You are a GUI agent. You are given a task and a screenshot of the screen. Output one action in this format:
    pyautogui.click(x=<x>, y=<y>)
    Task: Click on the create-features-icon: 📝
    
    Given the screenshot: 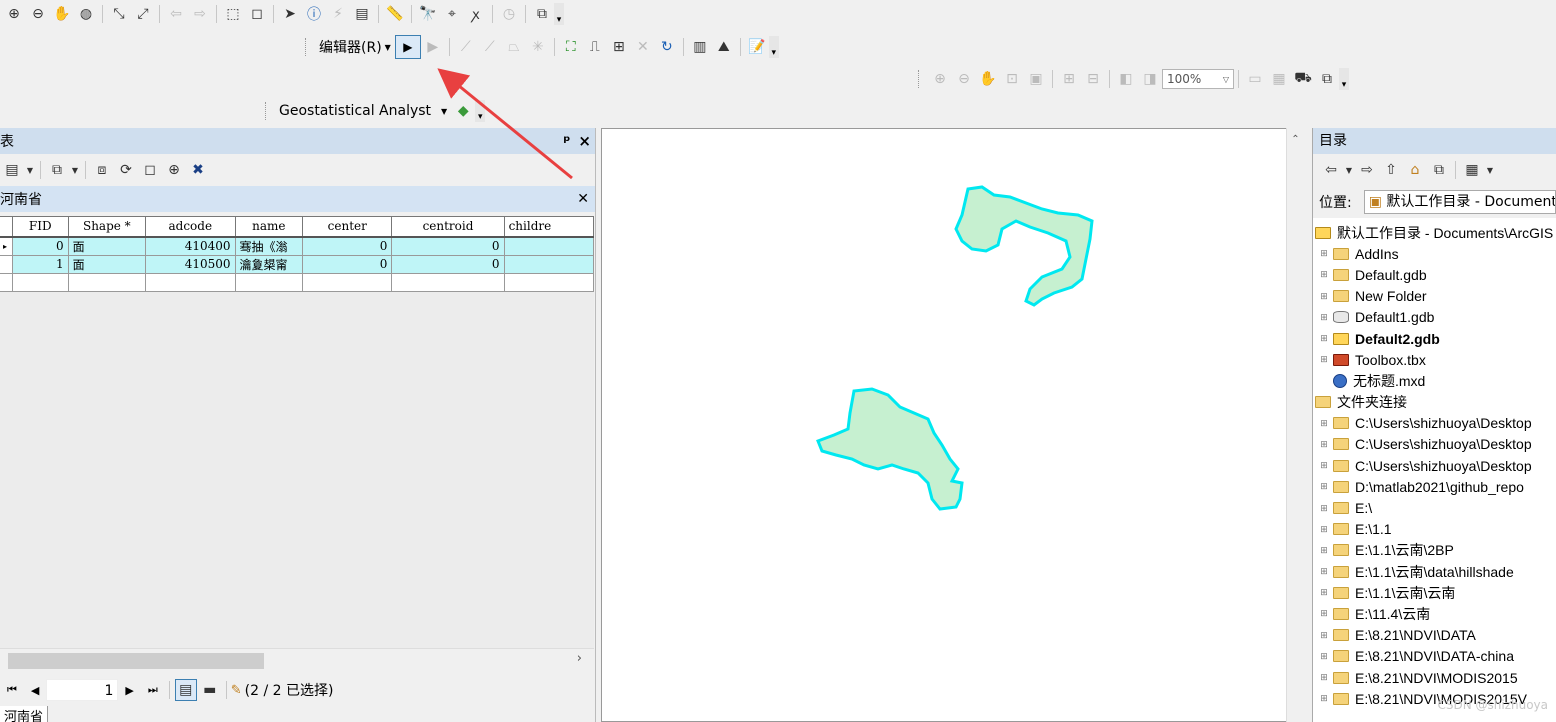 What is the action you would take?
    pyautogui.click(x=757, y=47)
    